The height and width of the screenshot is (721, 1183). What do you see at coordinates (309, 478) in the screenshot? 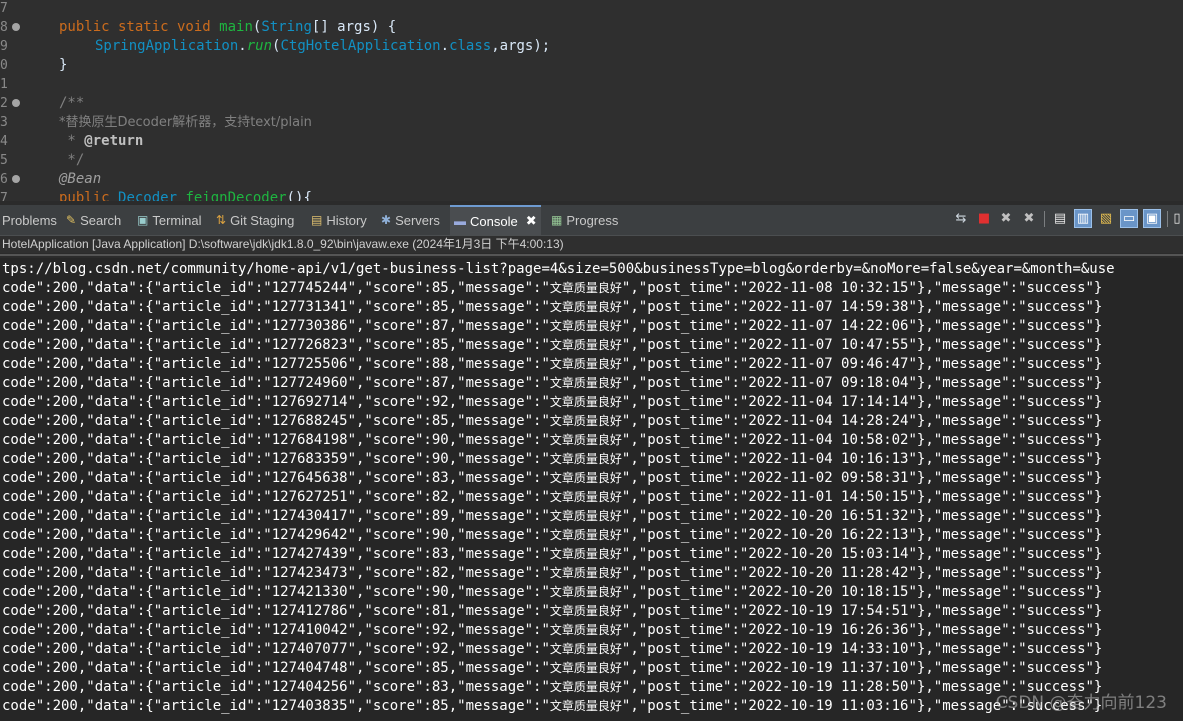
I see `article-id: 127645638` at bounding box center [309, 478].